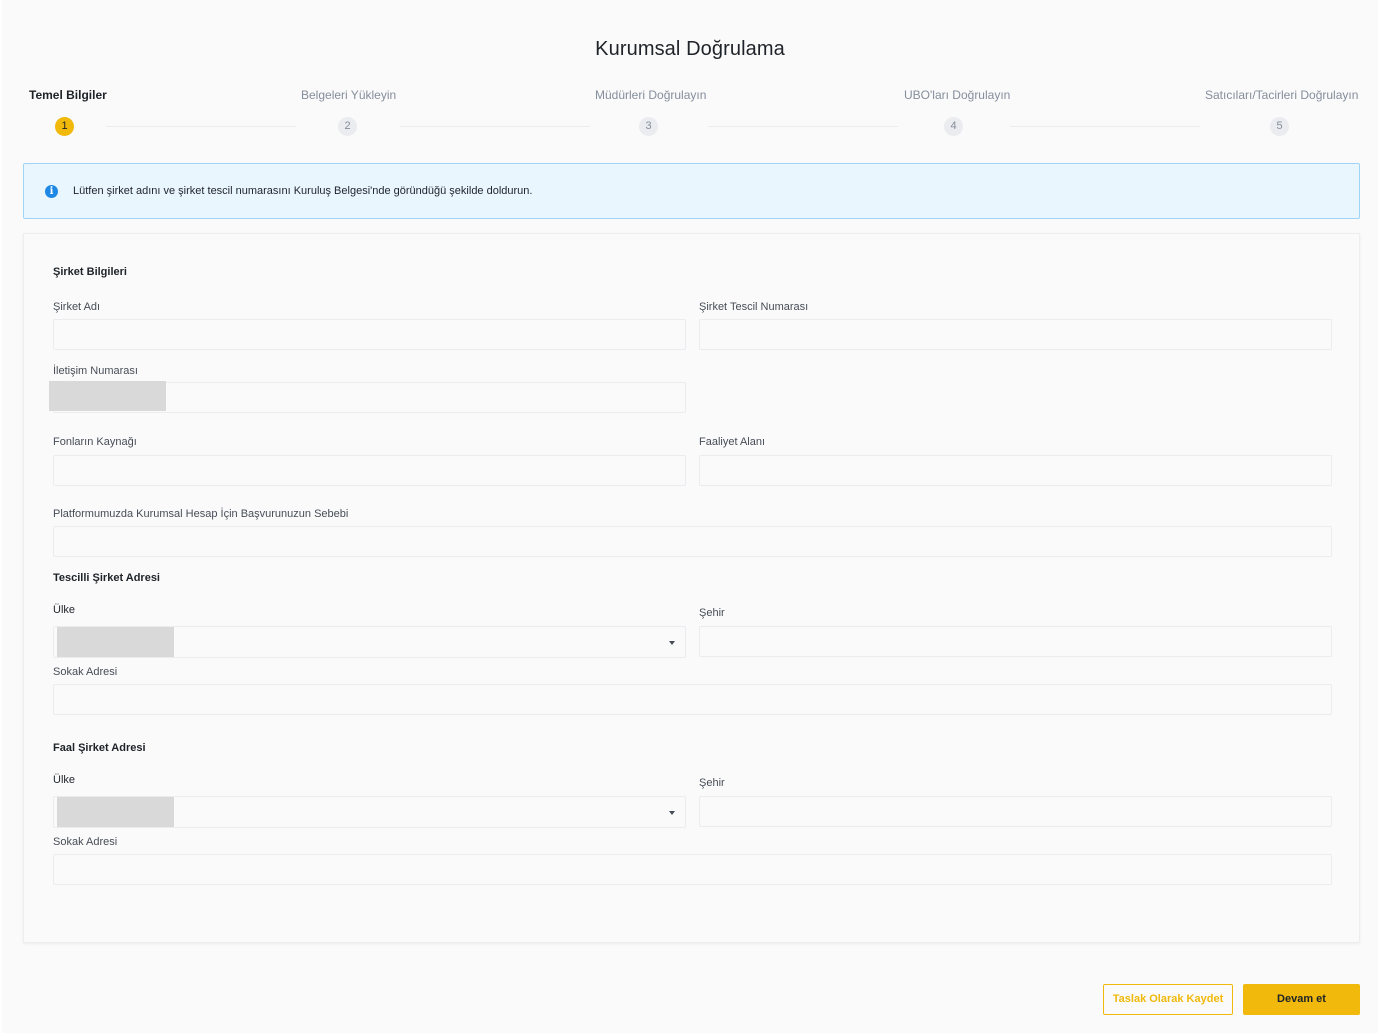 Image resolution: width=1380 pixels, height=1033 pixels. I want to click on operating-street-field, so click(692, 869).